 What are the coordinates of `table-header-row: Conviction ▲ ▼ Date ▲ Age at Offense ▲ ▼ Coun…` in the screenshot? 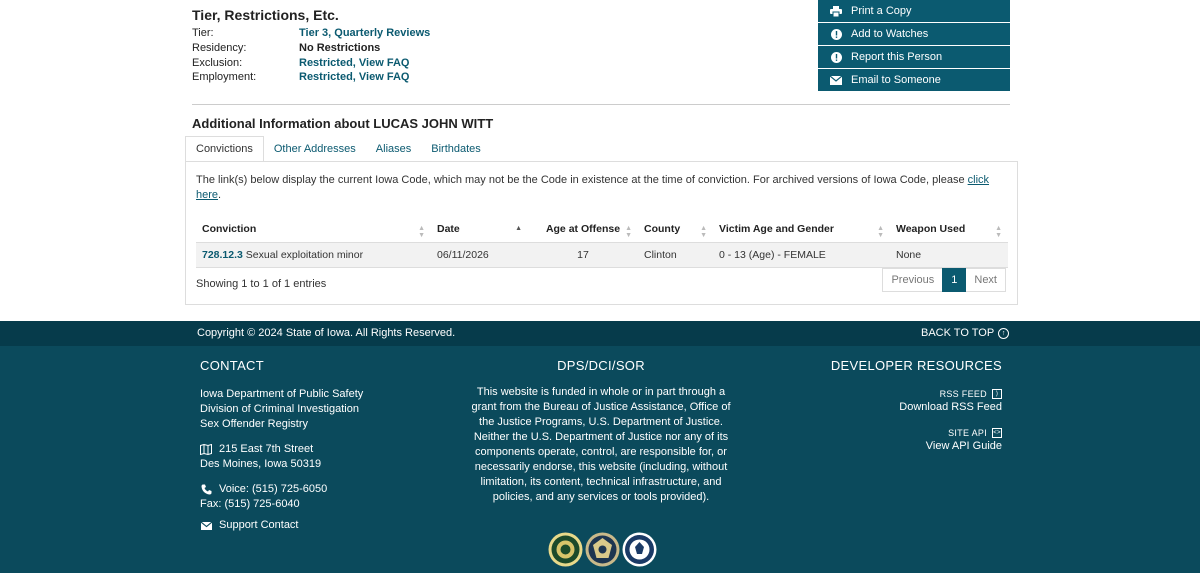 It's located at (602, 230).